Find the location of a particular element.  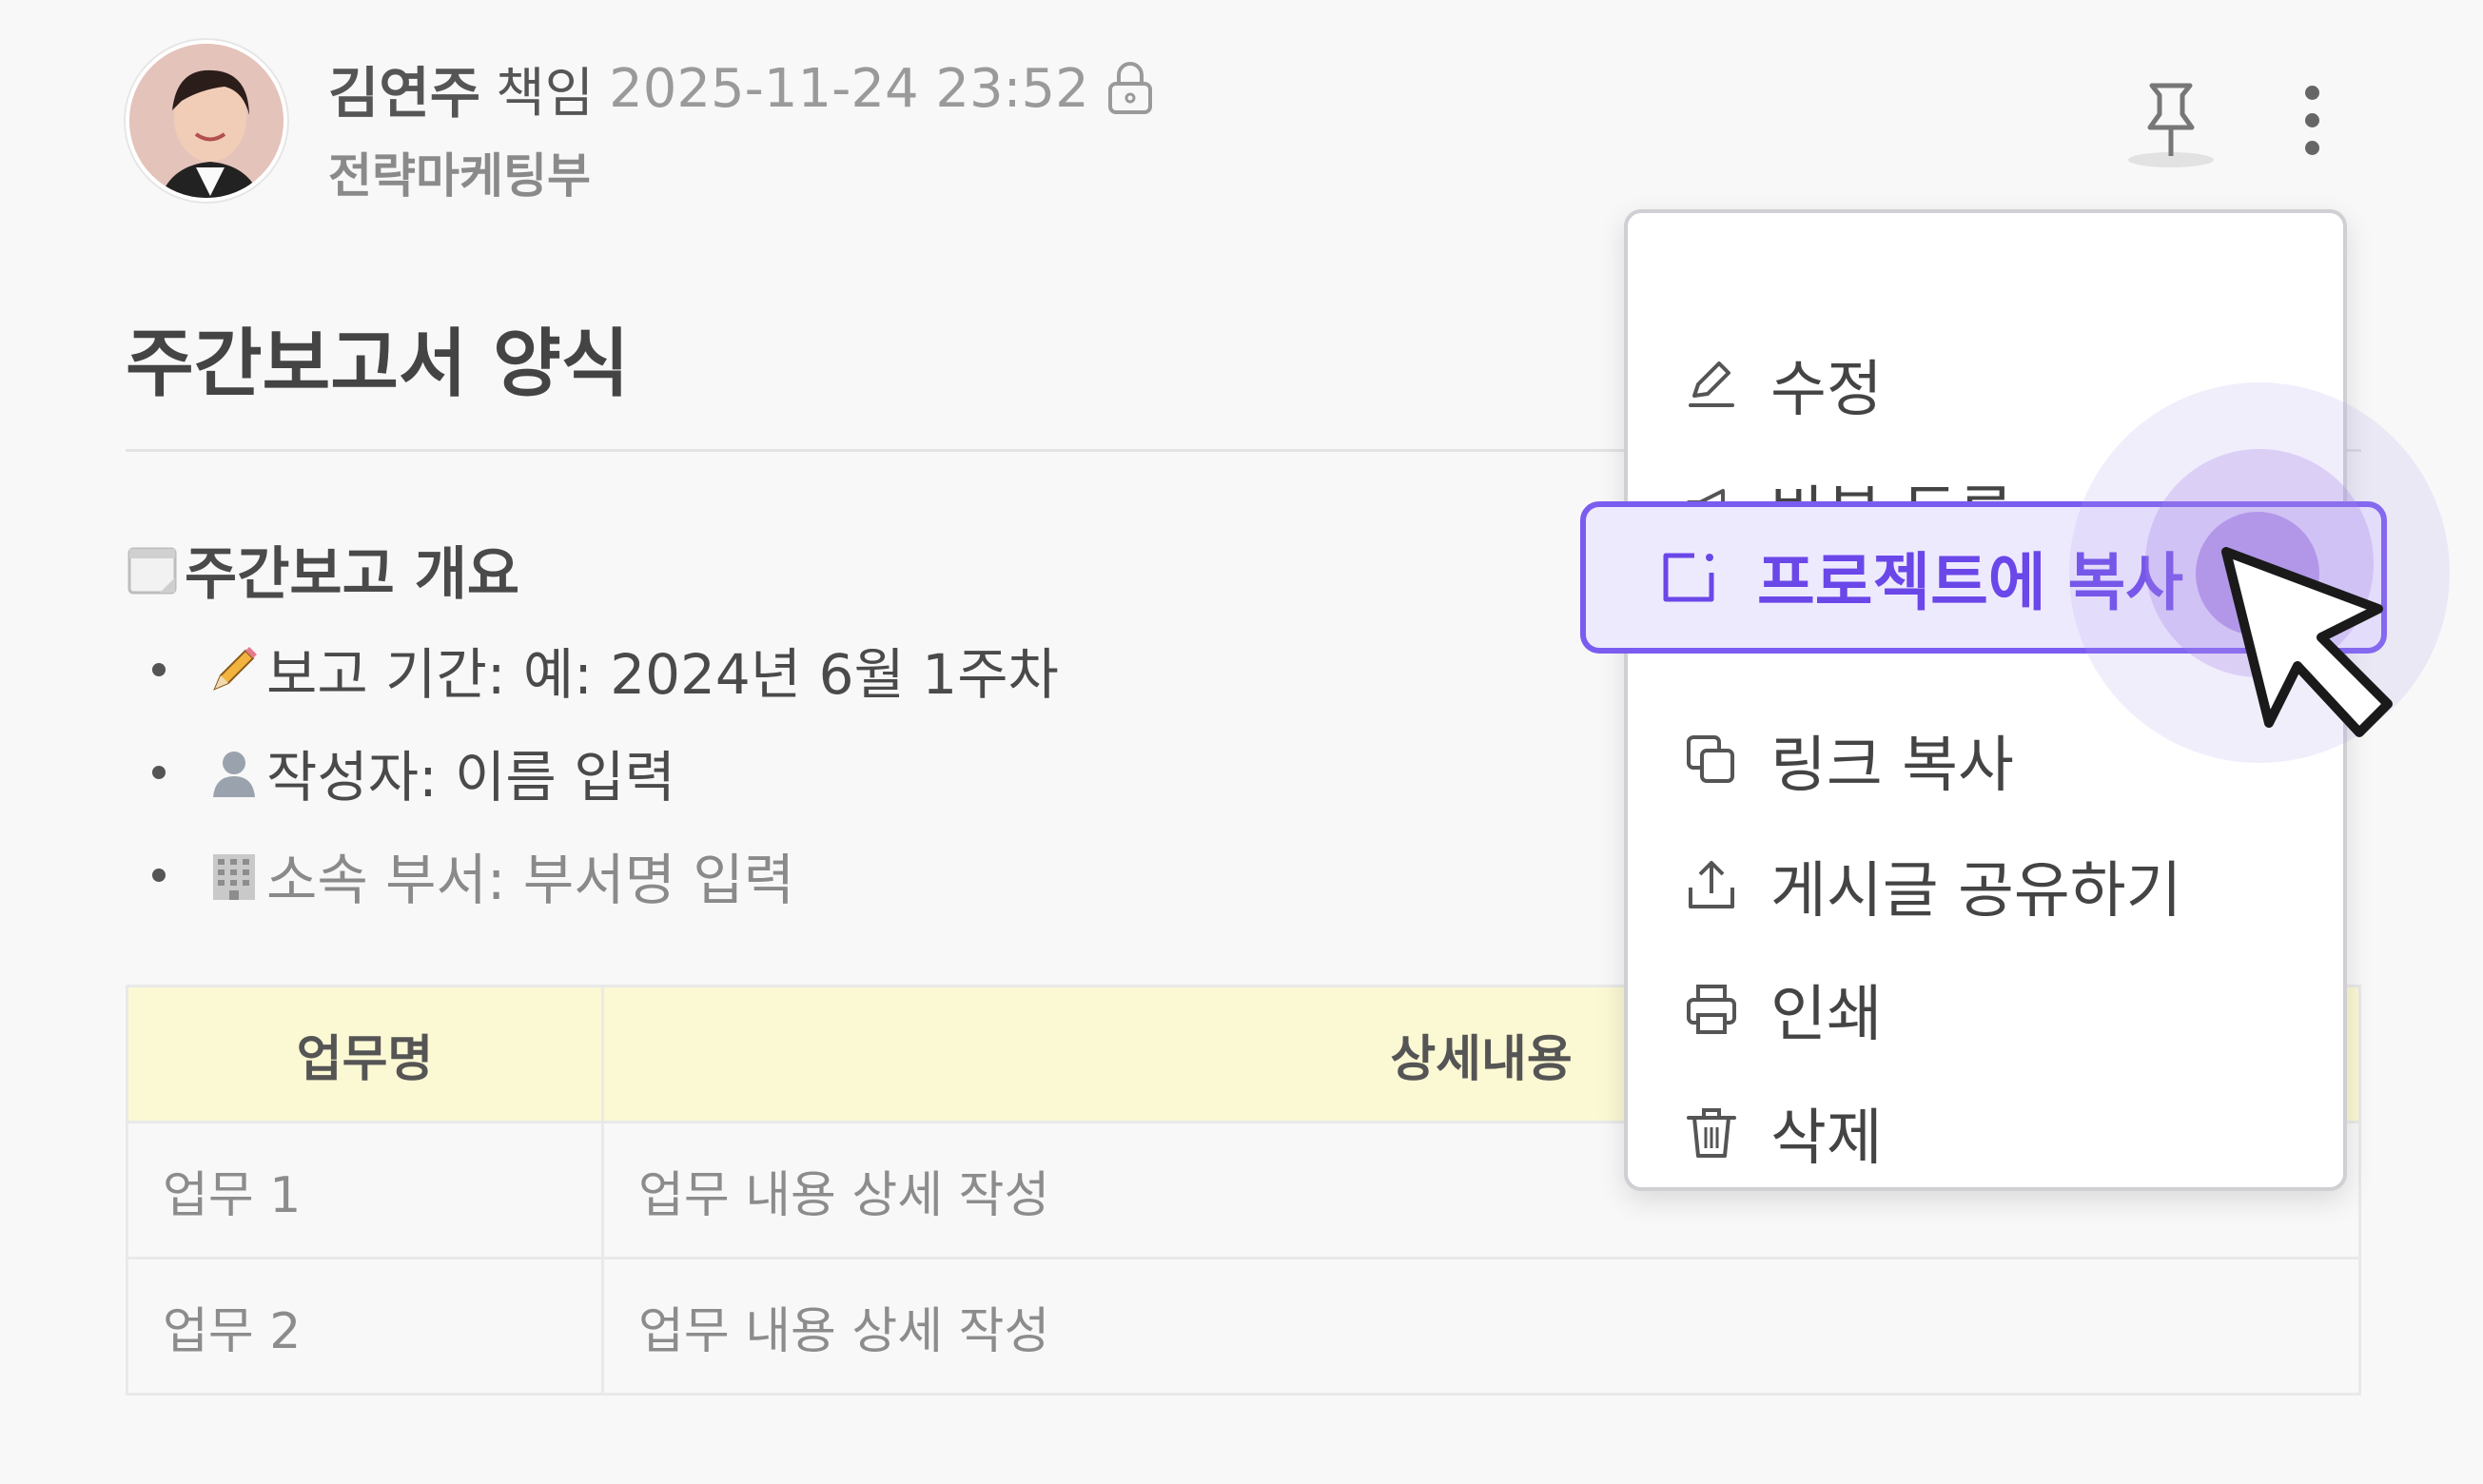

menu-item-delete: 삭제 is located at coordinates (1782, 1133).